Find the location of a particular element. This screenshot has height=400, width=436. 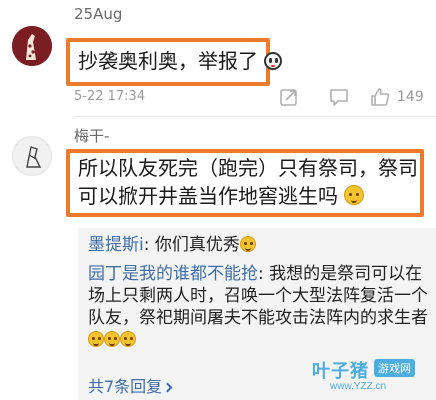

comment-username: 25Aug is located at coordinates (98, 14).